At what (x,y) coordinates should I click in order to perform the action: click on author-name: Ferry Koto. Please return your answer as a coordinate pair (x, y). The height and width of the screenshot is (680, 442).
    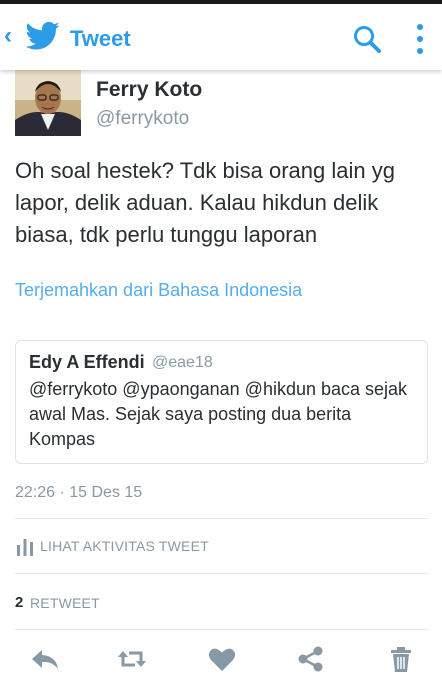
    Looking at the image, I should click on (149, 90).